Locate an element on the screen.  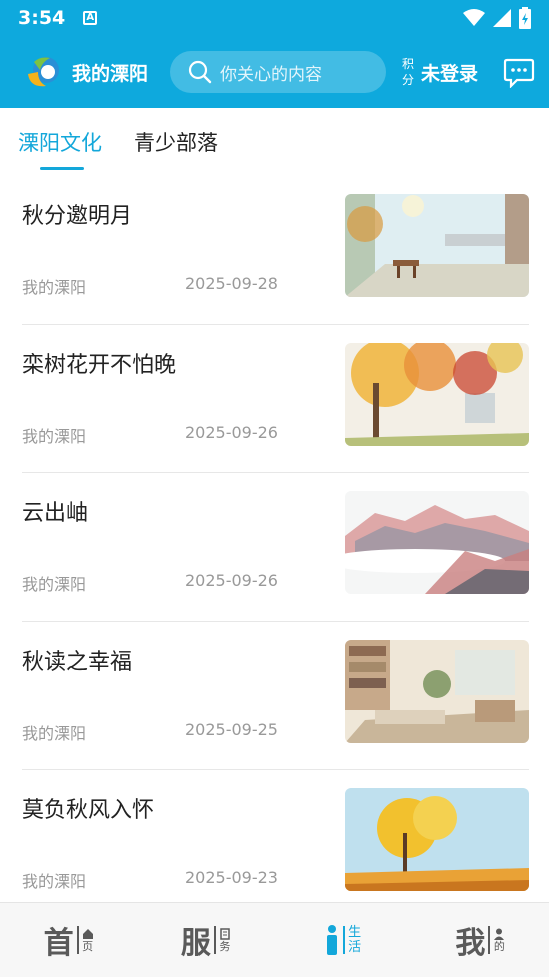
article-title: 栾树花开不怕晚 is located at coordinates (99, 365).